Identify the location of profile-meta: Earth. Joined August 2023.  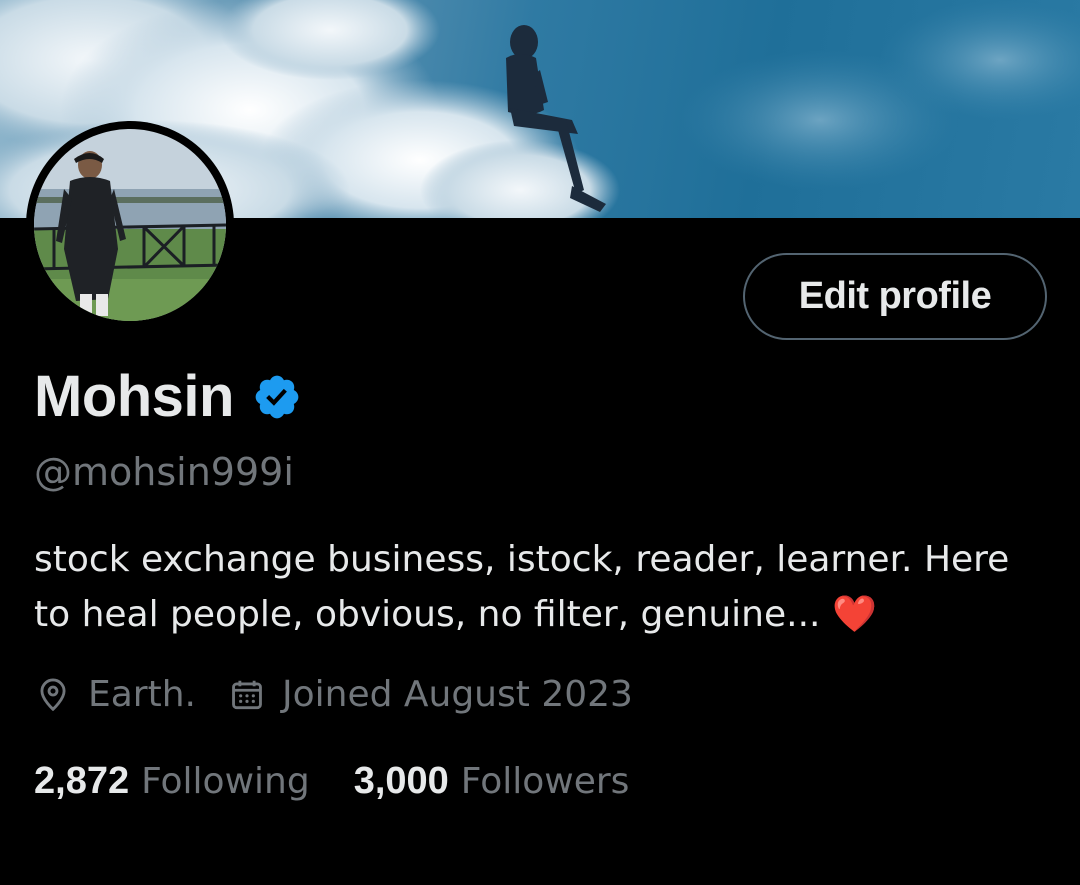
(349, 694).